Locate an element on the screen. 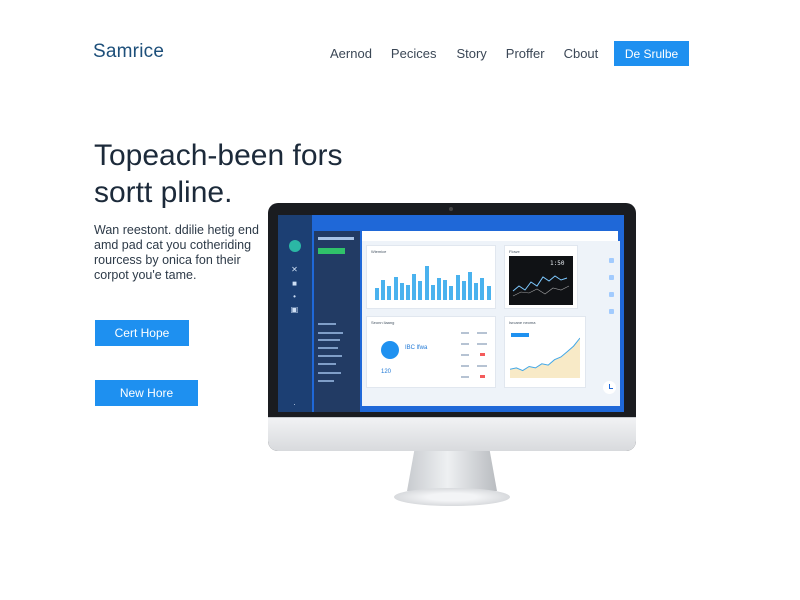 This screenshot has height=600, width=800. area-chart is located at coordinates (545, 357).